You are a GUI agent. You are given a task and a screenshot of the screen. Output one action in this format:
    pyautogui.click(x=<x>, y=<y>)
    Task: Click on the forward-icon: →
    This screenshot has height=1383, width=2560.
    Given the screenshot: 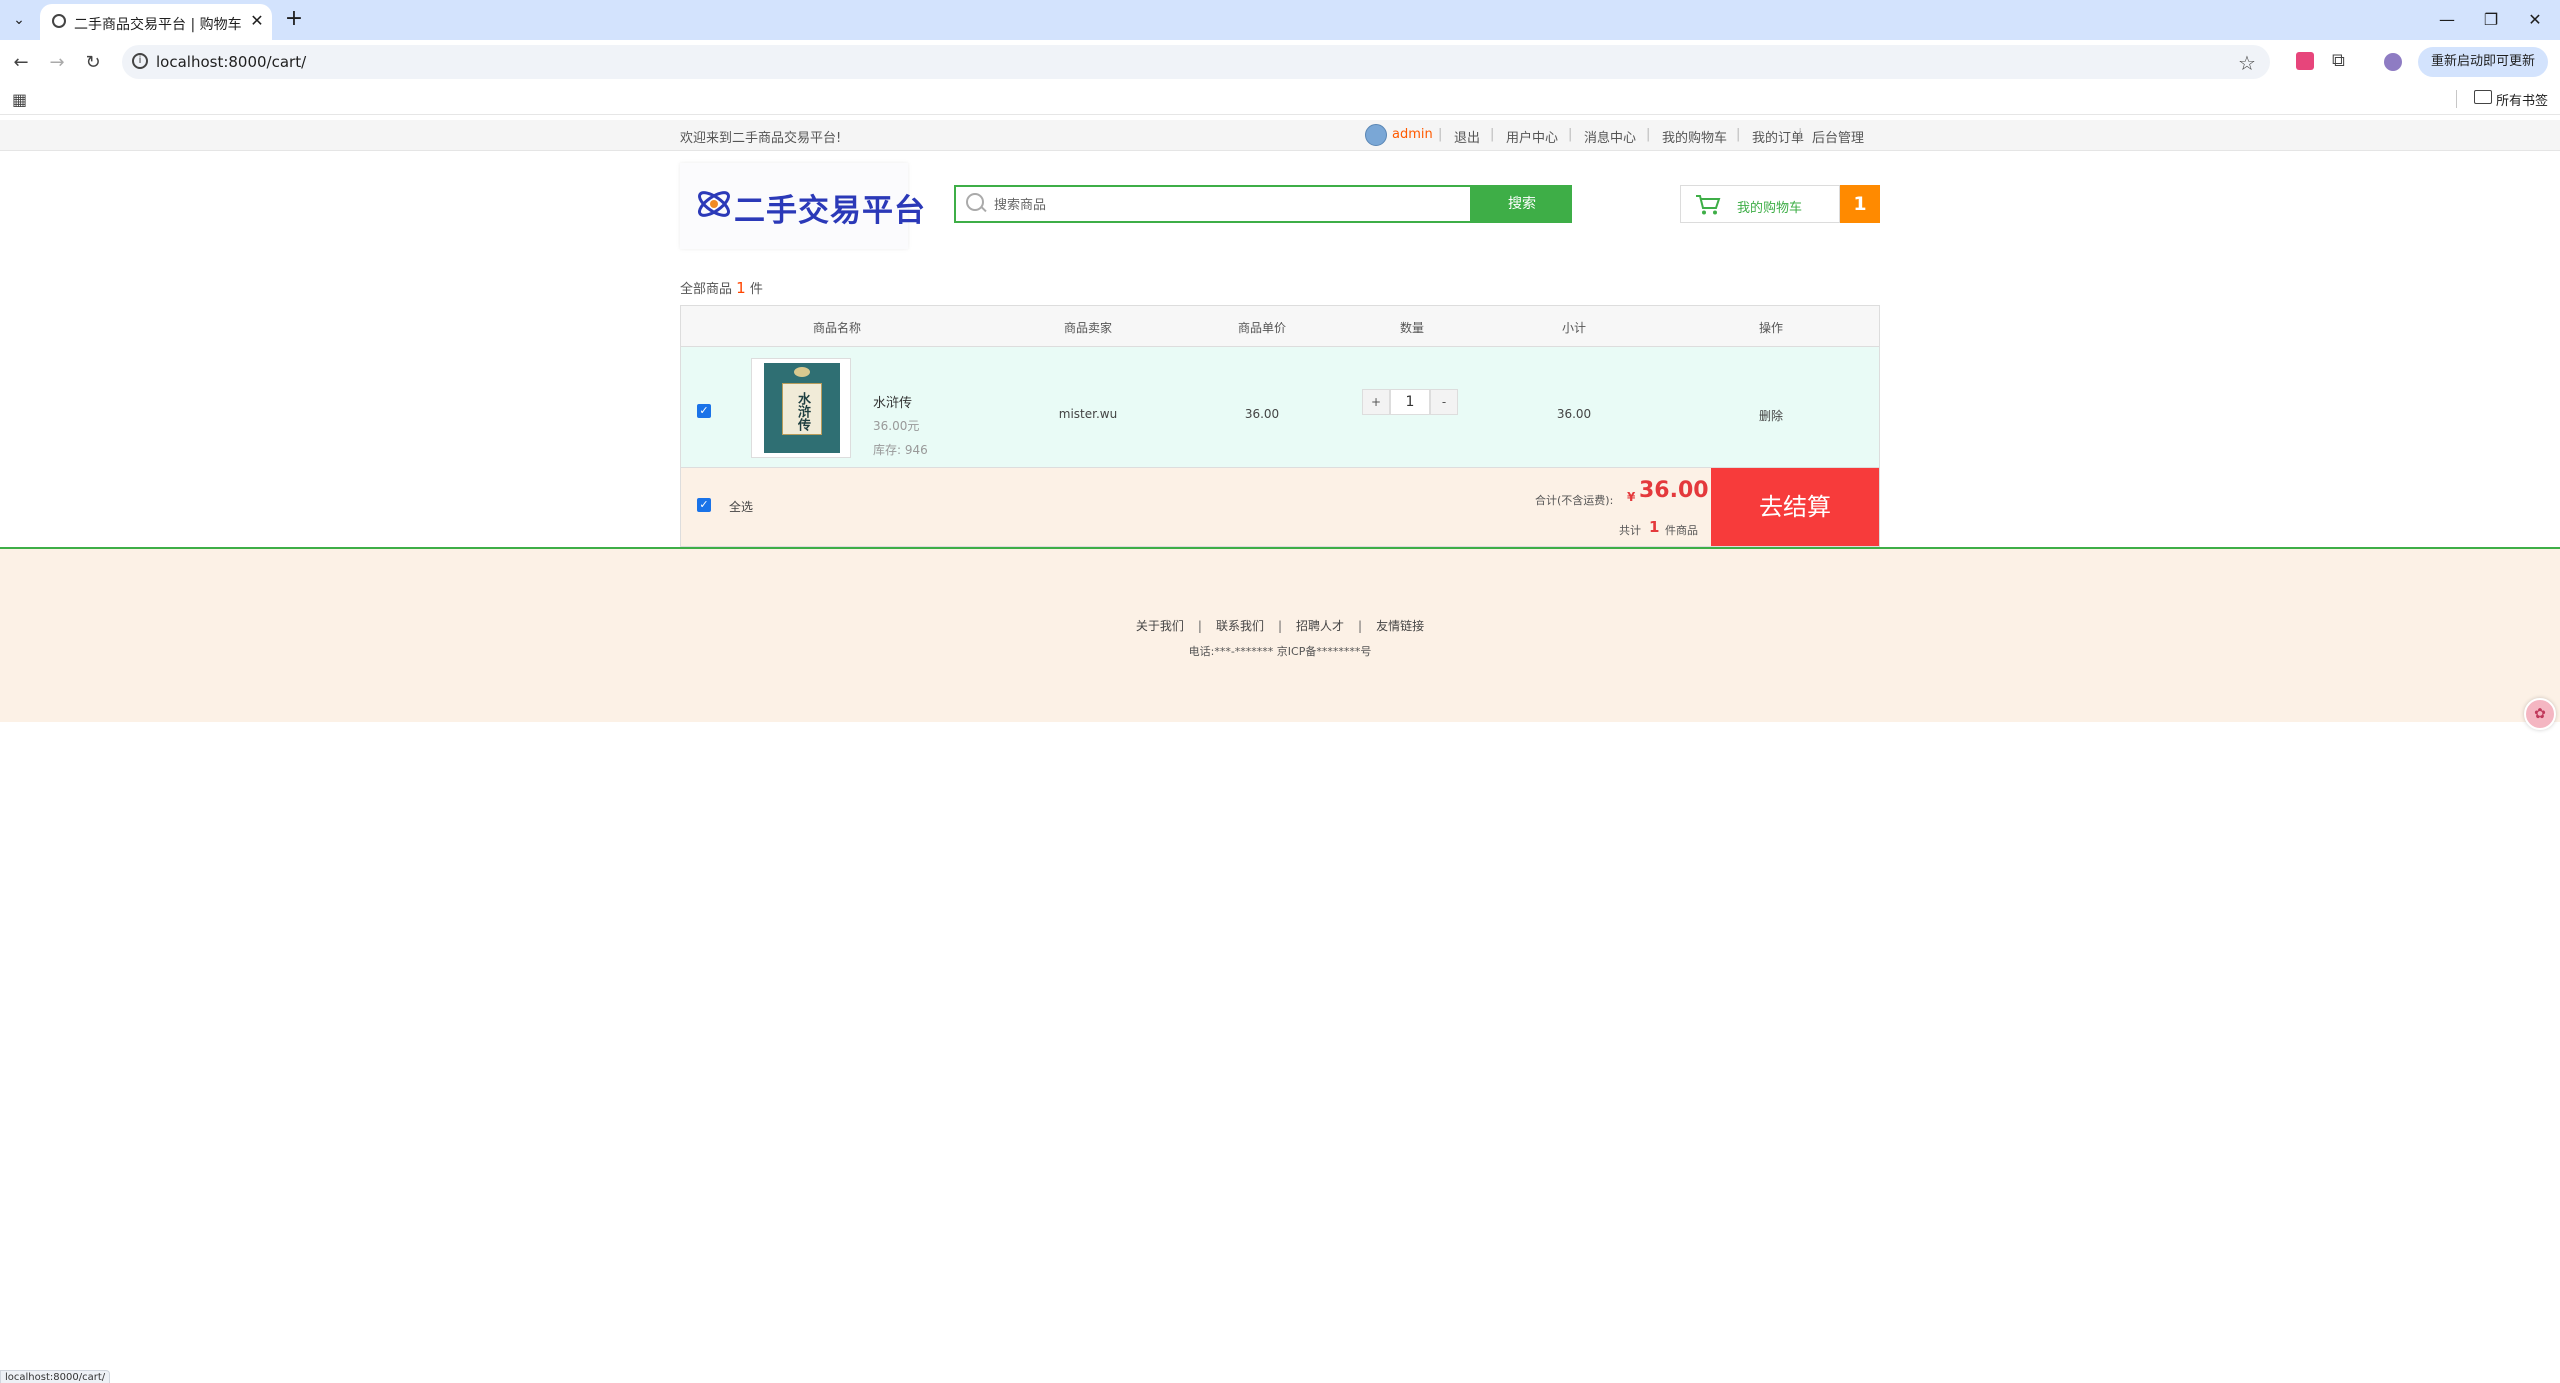 What is the action you would take?
    pyautogui.click(x=57, y=63)
    